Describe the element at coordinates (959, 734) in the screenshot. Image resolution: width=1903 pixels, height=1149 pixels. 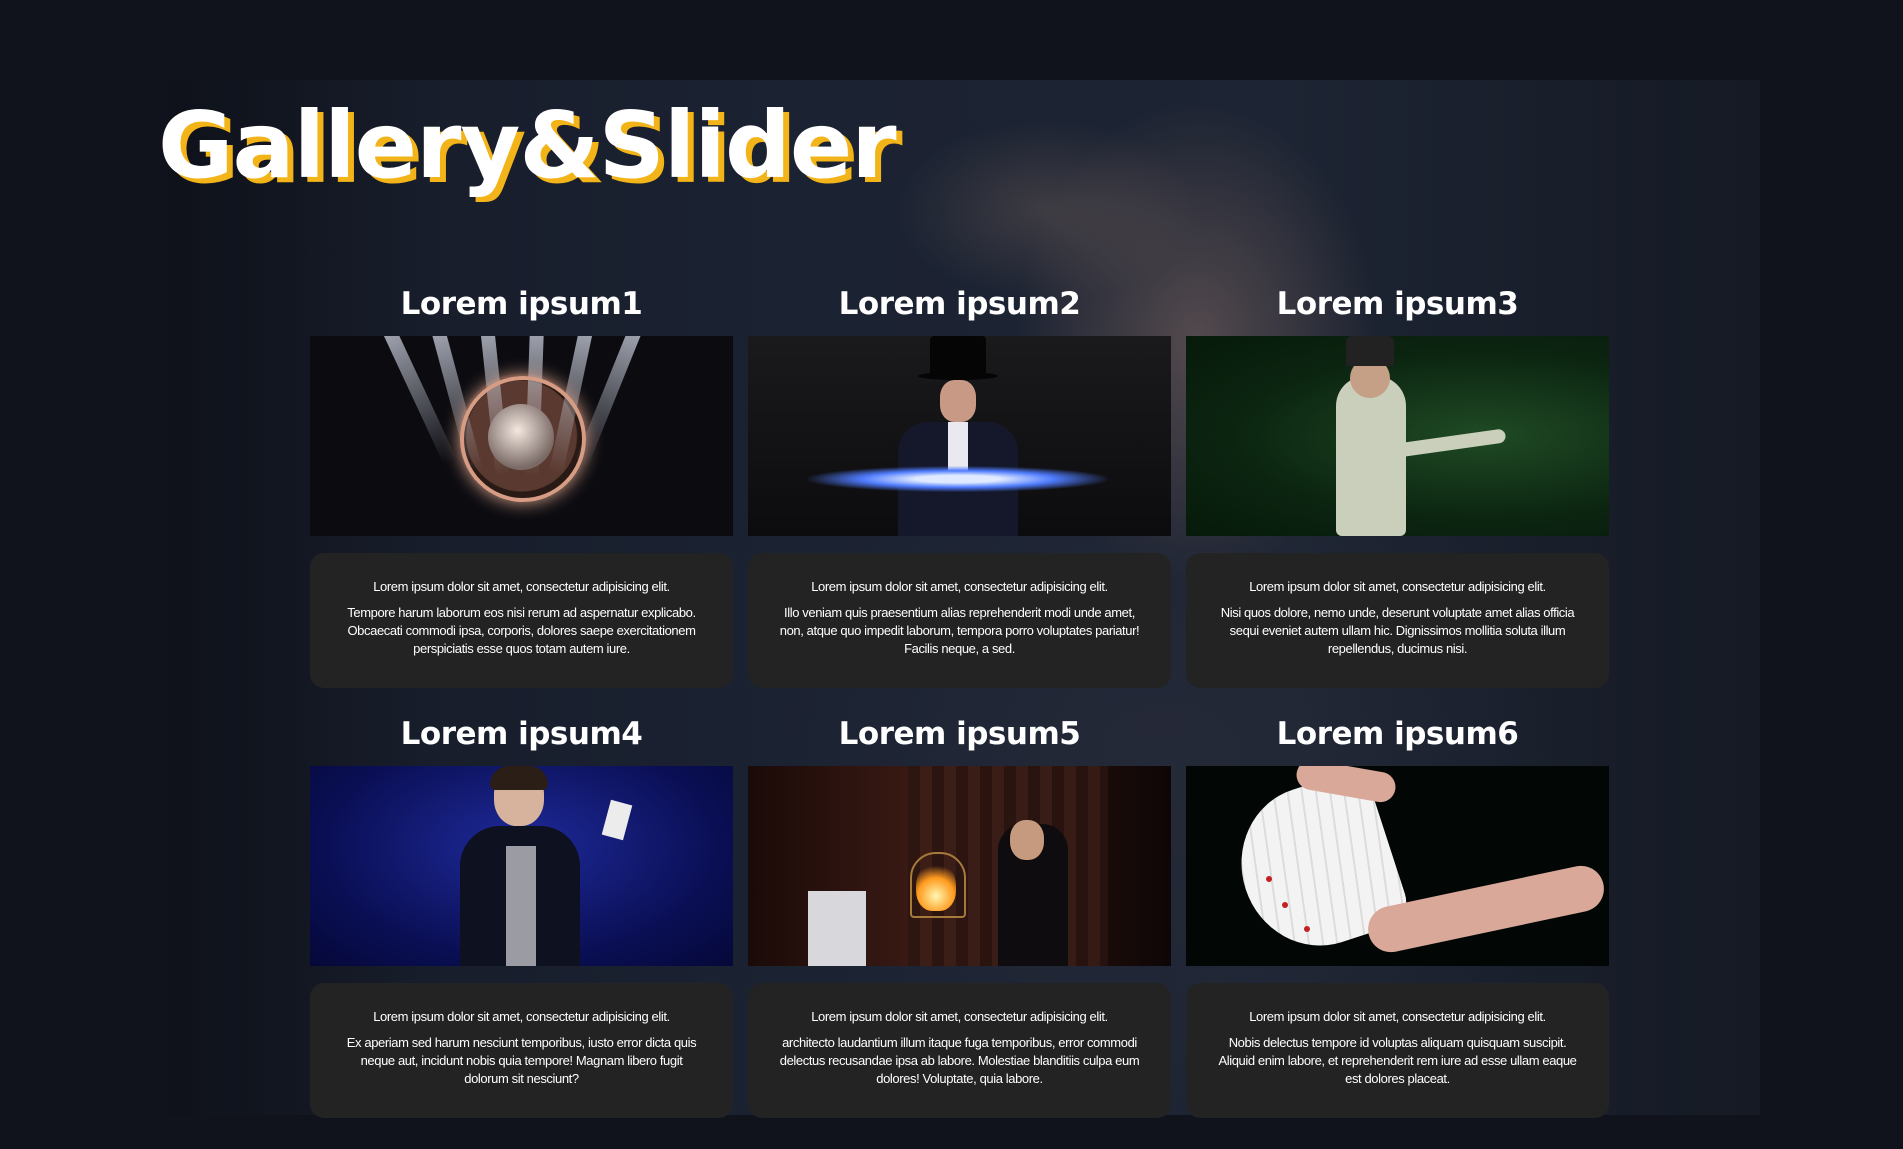
I see `card-title: Lorem ipsum5` at that location.